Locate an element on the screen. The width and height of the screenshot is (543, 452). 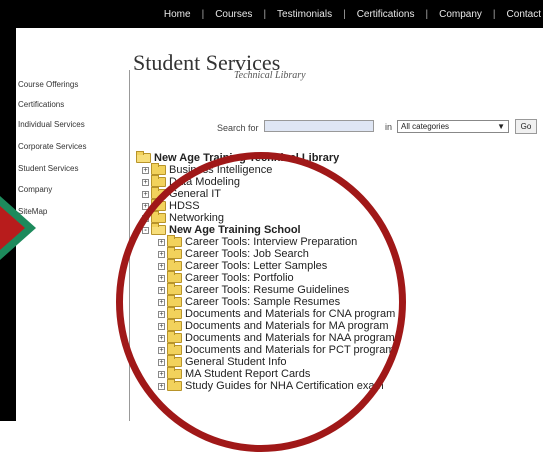
go-button: Go is located at coordinates (526, 126).